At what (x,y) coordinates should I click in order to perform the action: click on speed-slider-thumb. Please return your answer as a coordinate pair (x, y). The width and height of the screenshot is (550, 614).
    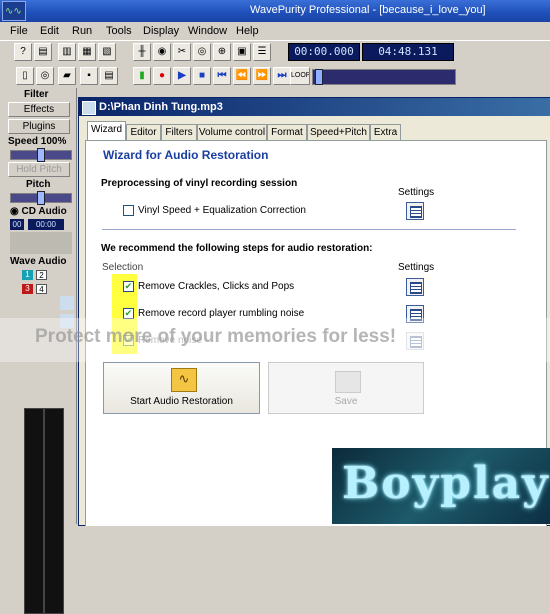
    Looking at the image, I should click on (41, 155).